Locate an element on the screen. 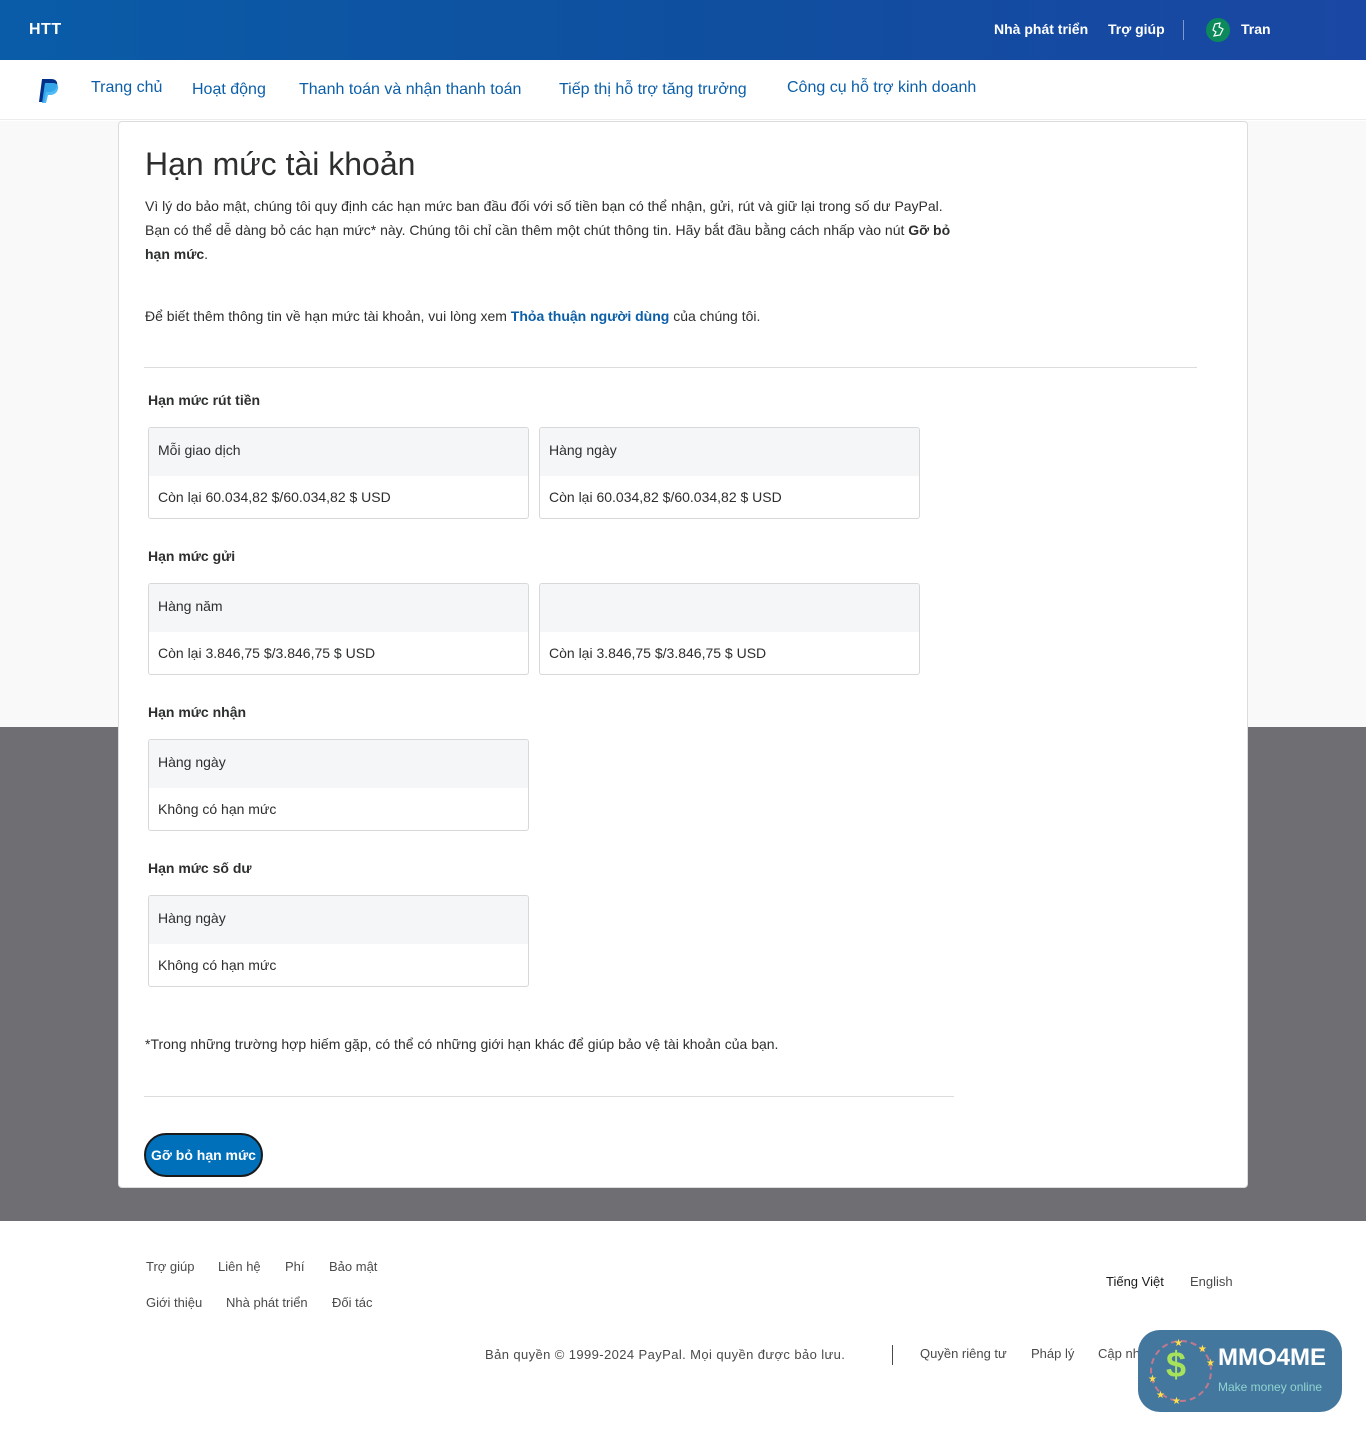  nav-business-tools: Công cụ hỗ trợ kinh doanh is located at coordinates (881, 88).